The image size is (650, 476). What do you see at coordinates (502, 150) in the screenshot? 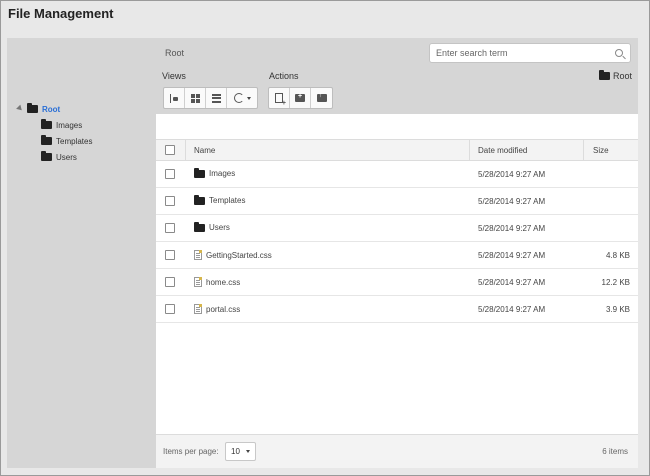
I see `column-header-date: Date modified` at bounding box center [502, 150].